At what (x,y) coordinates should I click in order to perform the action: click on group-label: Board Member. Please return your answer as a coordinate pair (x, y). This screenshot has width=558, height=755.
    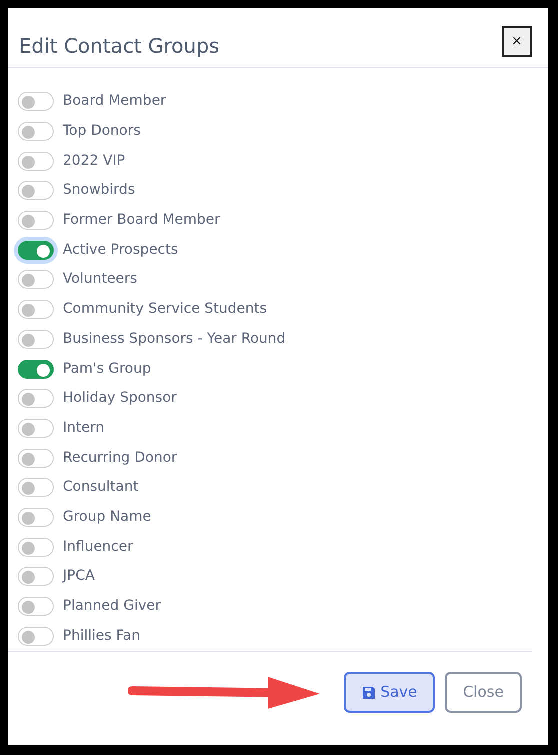
    Looking at the image, I should click on (114, 102).